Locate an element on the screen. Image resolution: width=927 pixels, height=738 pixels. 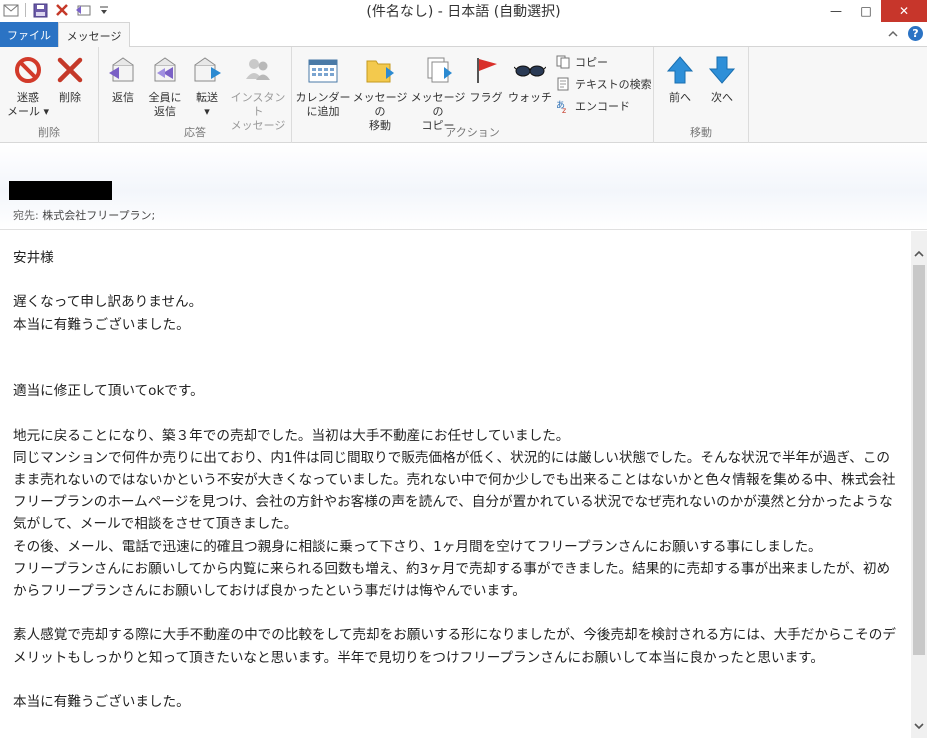
group-label-delete: 削除 is located at coordinates (49, 132).